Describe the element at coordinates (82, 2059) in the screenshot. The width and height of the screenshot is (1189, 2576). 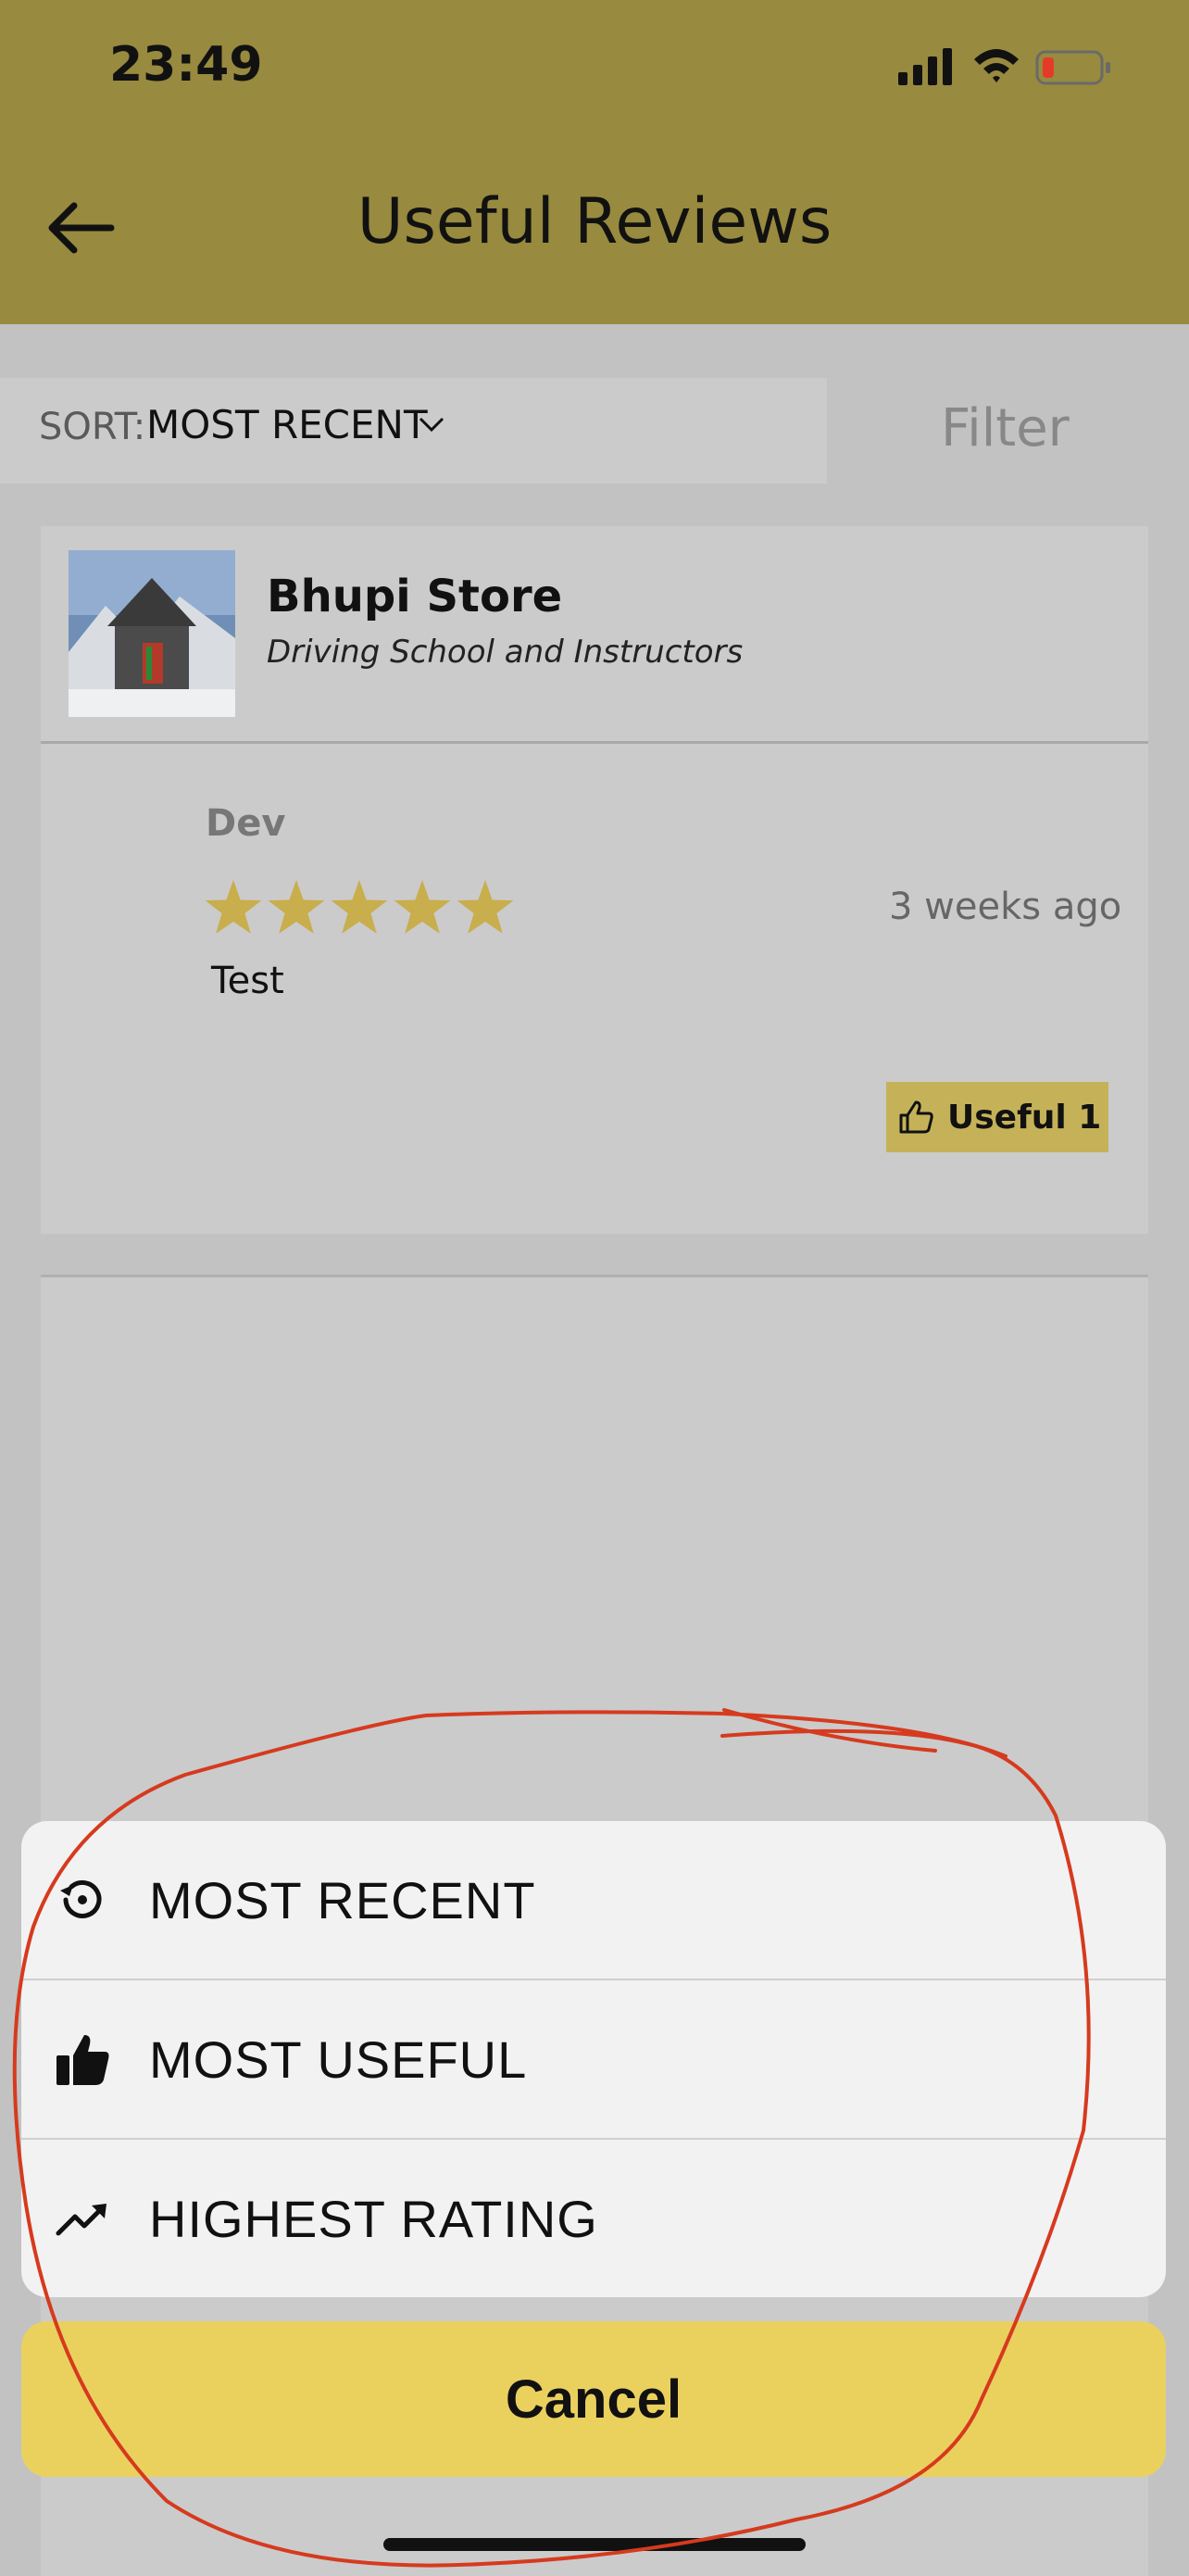
I see `thumbs-up-icon` at that location.